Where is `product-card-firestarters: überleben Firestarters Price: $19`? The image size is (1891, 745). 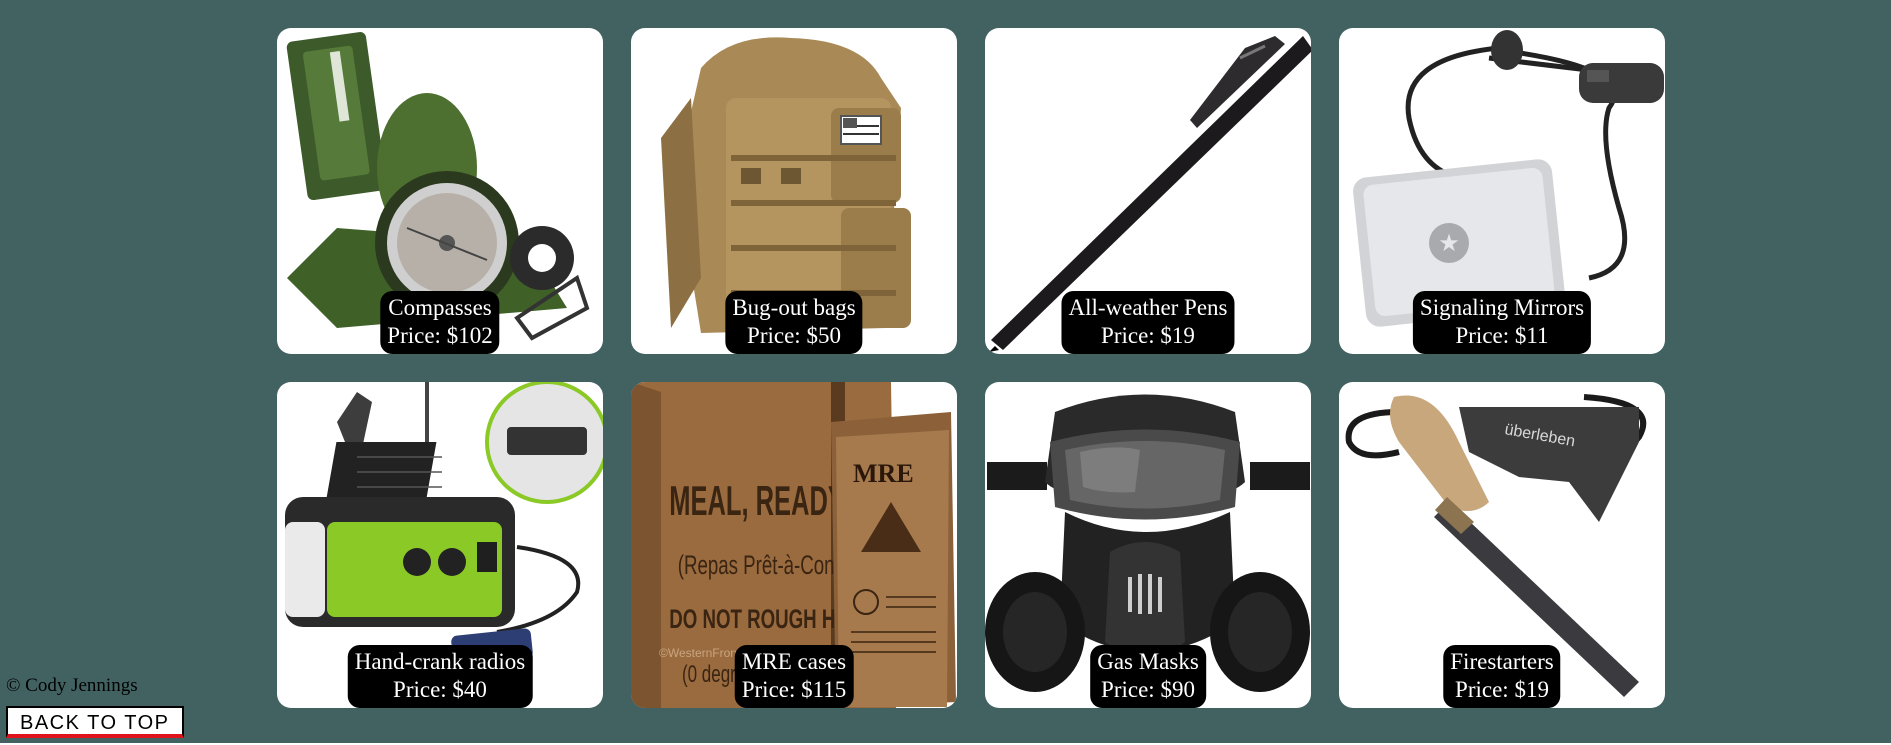 product-card-firestarters: überleben Firestarters Price: $19 is located at coordinates (1502, 545).